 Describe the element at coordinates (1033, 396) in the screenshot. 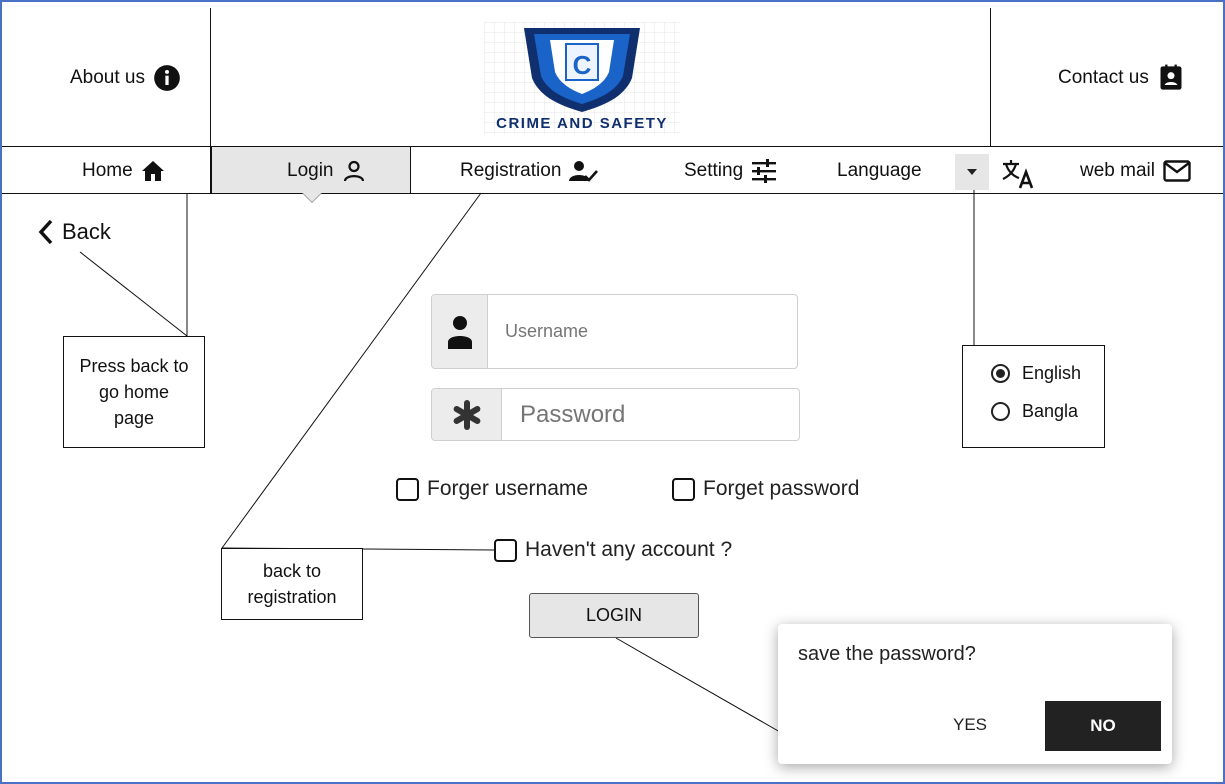

I see `language-options-panel: English Bangla` at that location.